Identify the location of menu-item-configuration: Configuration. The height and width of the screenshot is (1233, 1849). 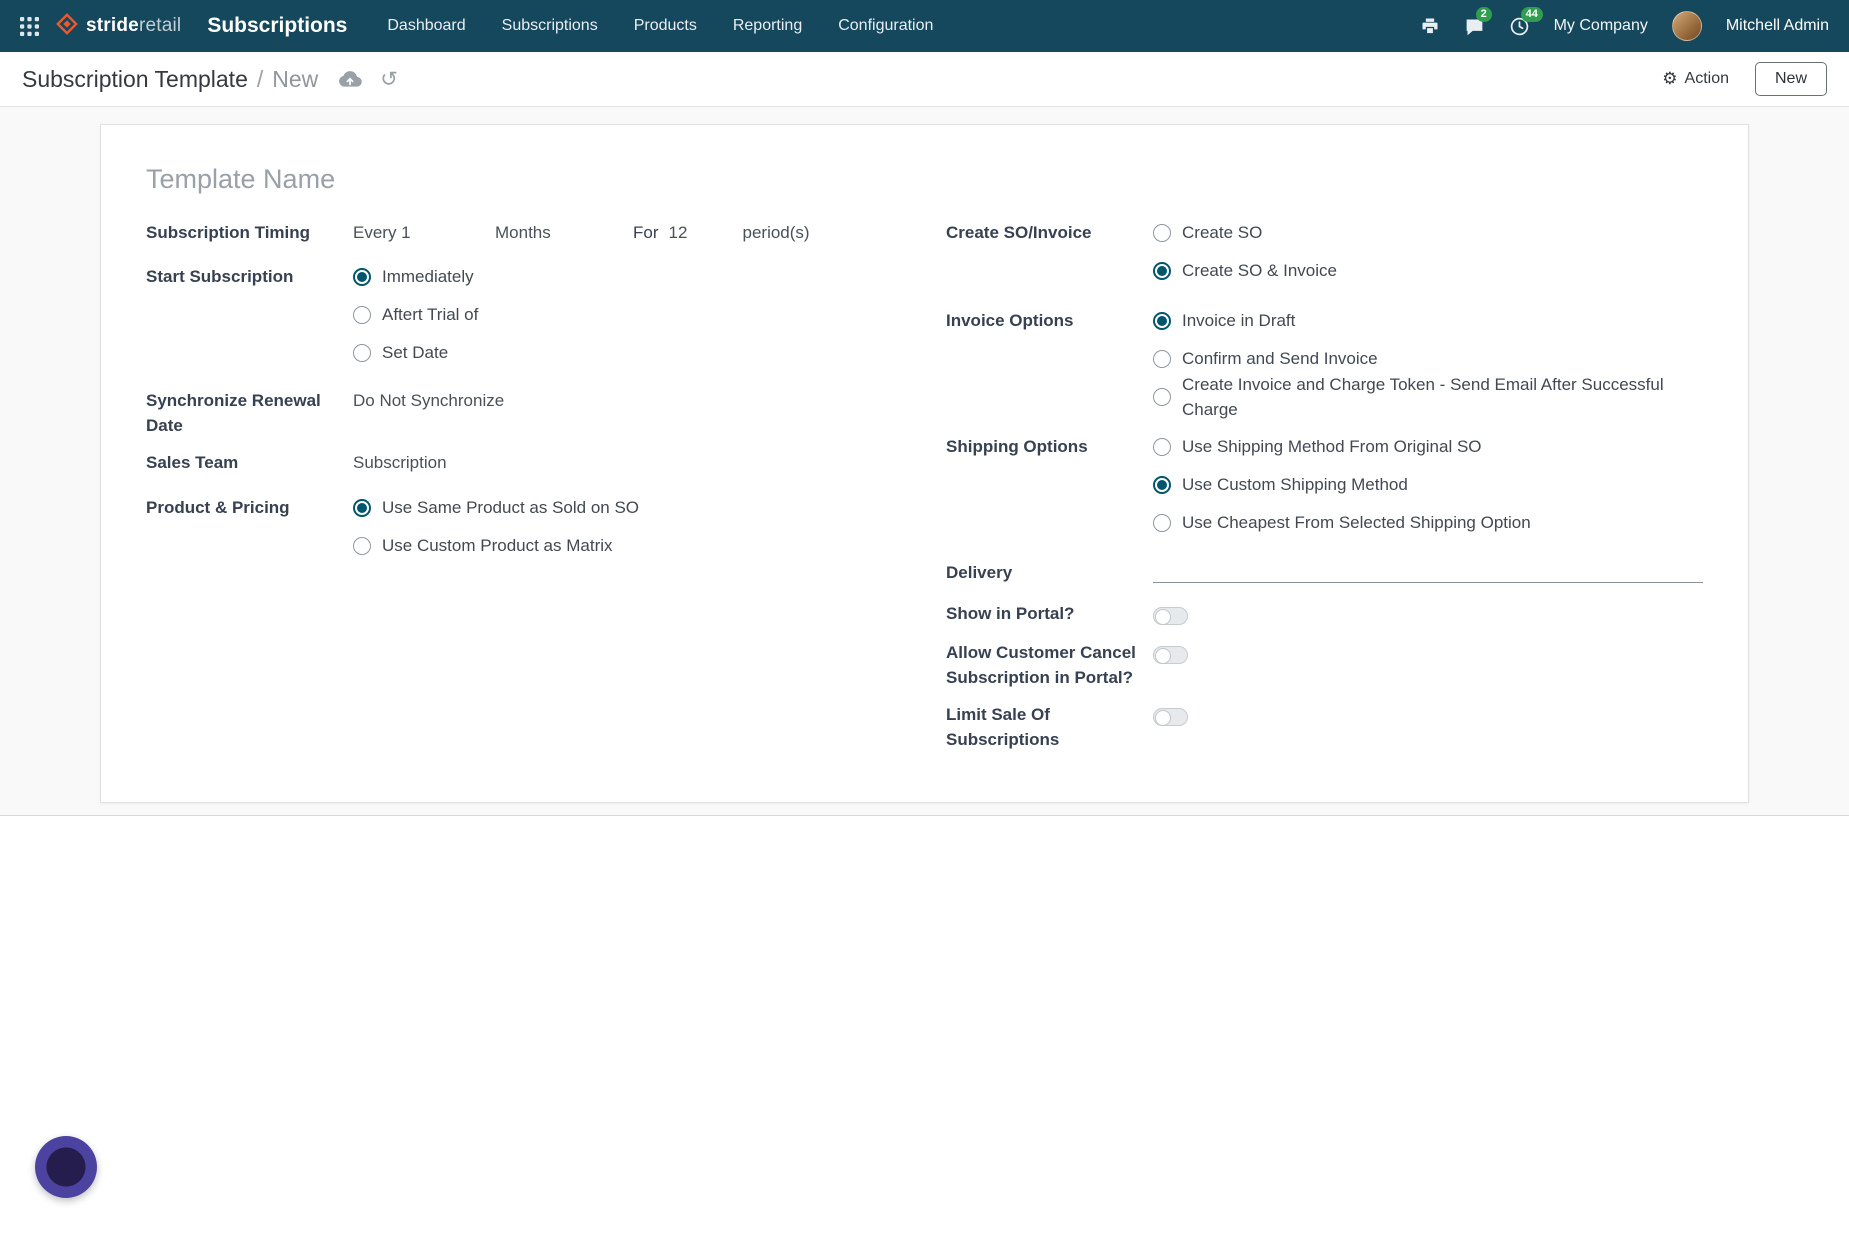
(885, 26).